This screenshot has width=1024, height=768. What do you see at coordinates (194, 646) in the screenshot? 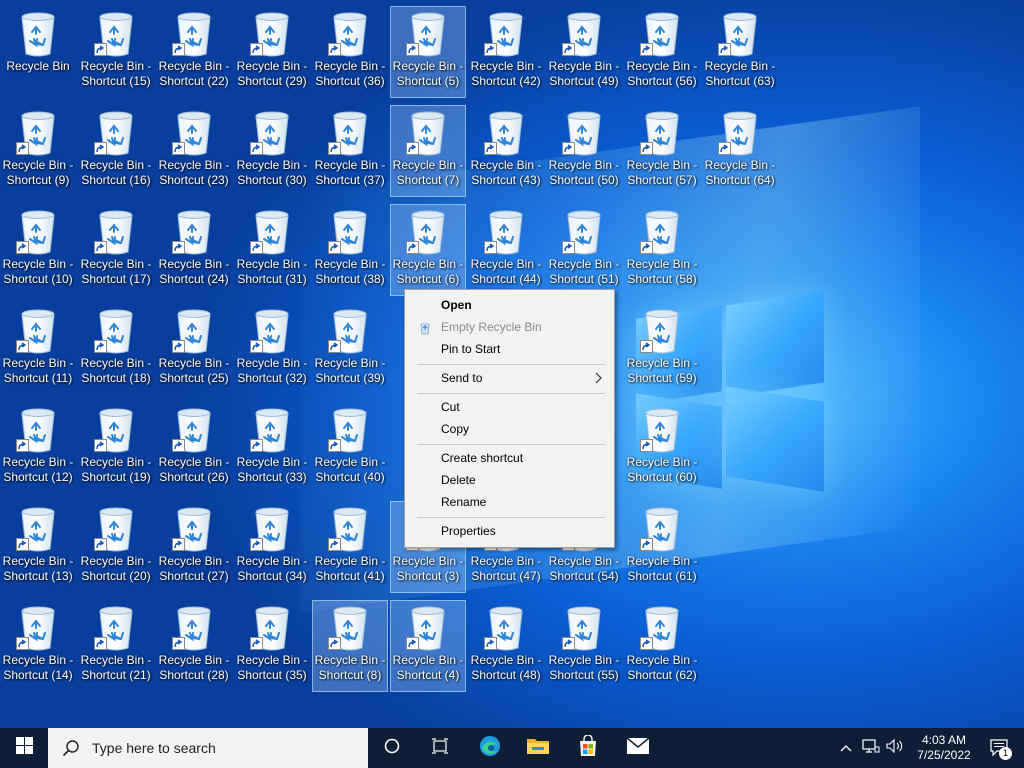
I see `desktop-icon: Recycle Bin - Shortcut (28)` at bounding box center [194, 646].